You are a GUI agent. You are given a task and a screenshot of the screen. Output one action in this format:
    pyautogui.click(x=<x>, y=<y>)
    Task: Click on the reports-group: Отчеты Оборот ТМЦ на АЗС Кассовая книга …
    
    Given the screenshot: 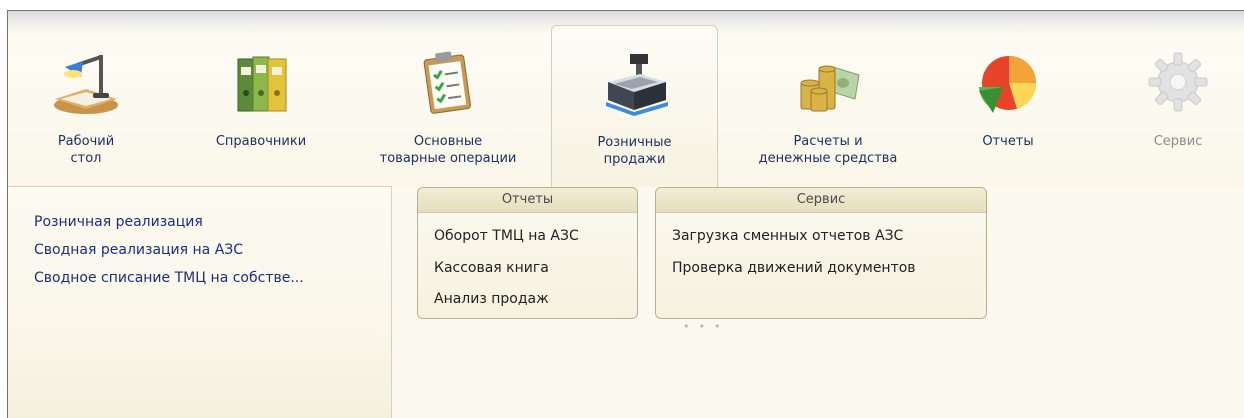 What is the action you would take?
    pyautogui.click(x=527, y=253)
    